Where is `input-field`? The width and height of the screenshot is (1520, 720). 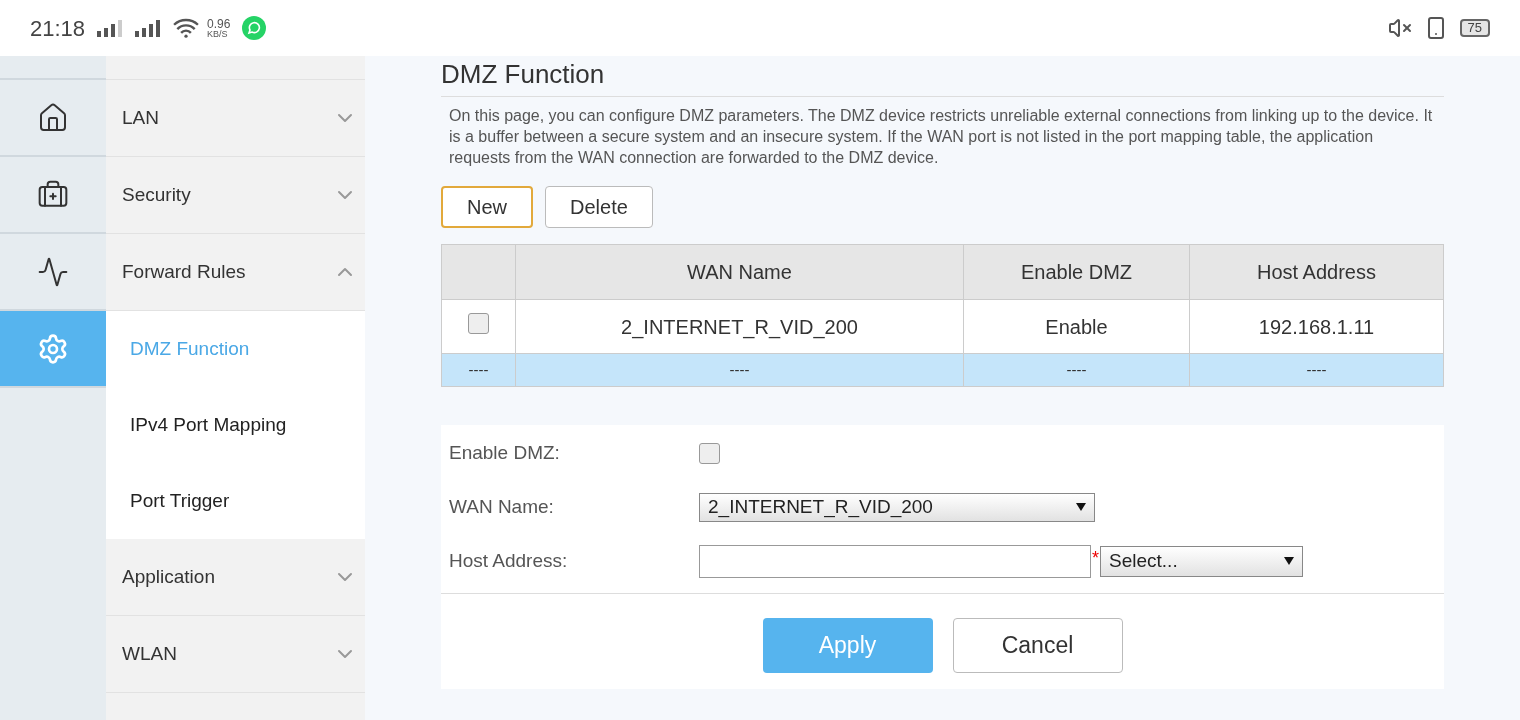
input-field is located at coordinates (895, 561).